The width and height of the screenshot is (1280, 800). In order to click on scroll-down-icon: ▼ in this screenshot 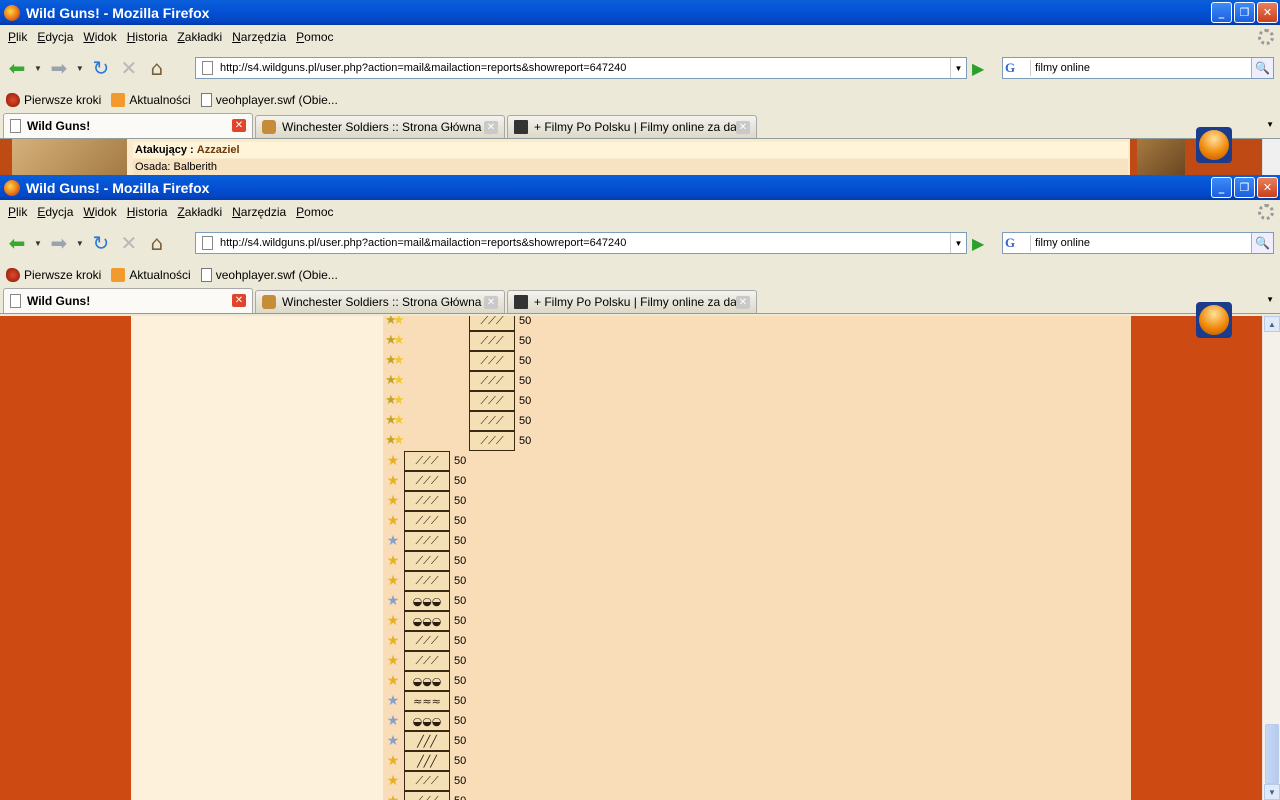, I will do `click(1272, 792)`.